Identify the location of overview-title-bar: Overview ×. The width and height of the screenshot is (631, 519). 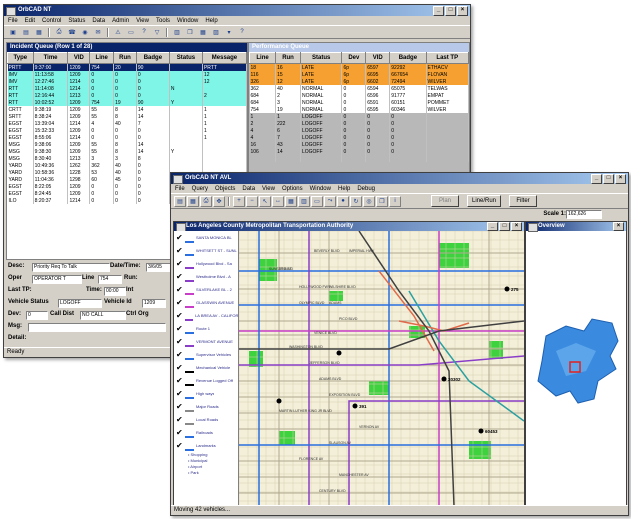
(576, 227).